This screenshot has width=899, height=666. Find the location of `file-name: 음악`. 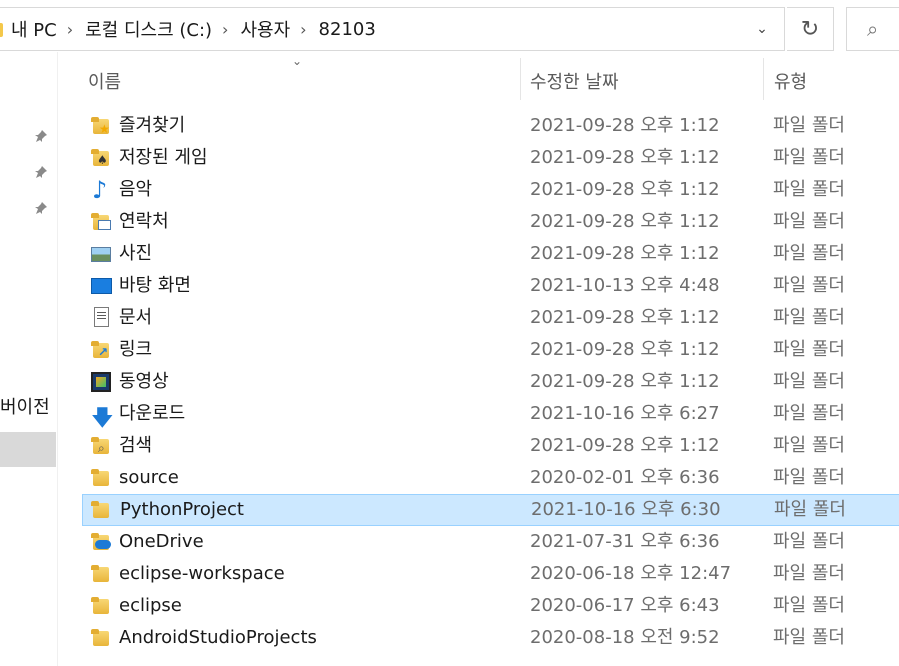

file-name: 음악 is located at coordinates (136, 189).